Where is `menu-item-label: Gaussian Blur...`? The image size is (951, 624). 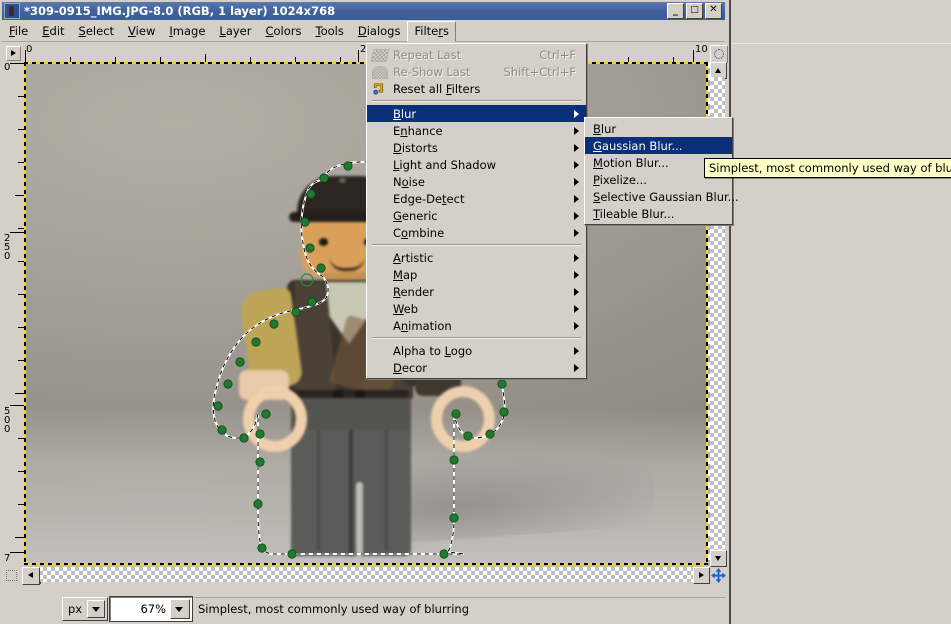 menu-item-label: Gaussian Blur... is located at coordinates (638, 145).